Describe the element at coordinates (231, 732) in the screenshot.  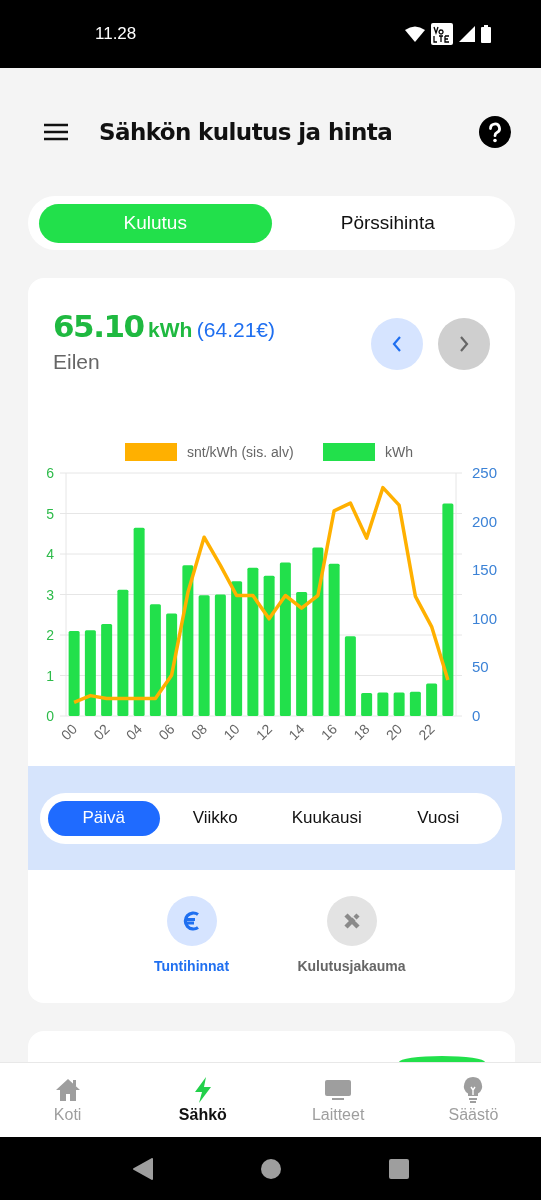
I see `axis-label: 10` at that location.